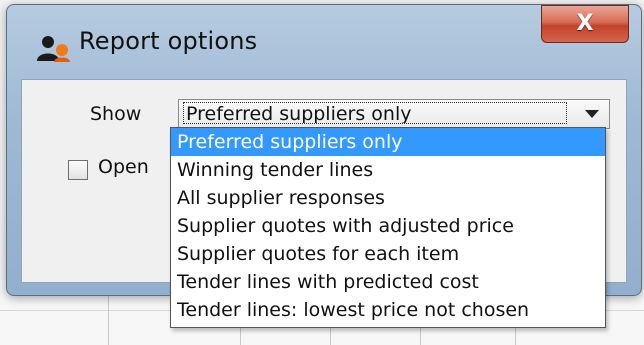 This screenshot has width=644, height=345. What do you see at coordinates (388, 254) in the screenshot?
I see `dropdown-option: Supplier quotes for each item` at bounding box center [388, 254].